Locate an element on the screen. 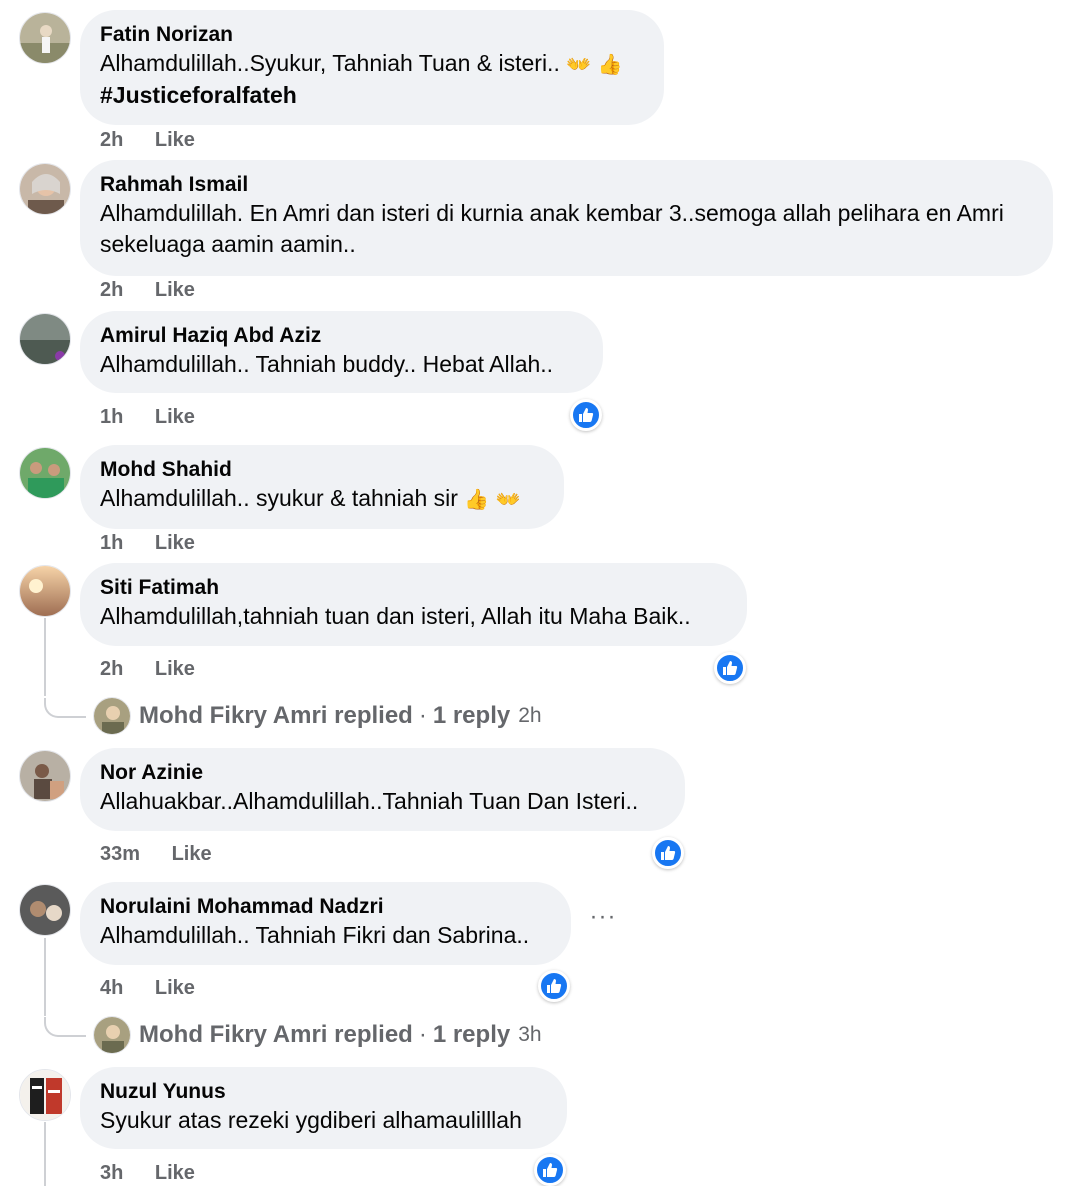  comment-hashtag-line: #Justiceforalfateh is located at coordinates (372, 95).